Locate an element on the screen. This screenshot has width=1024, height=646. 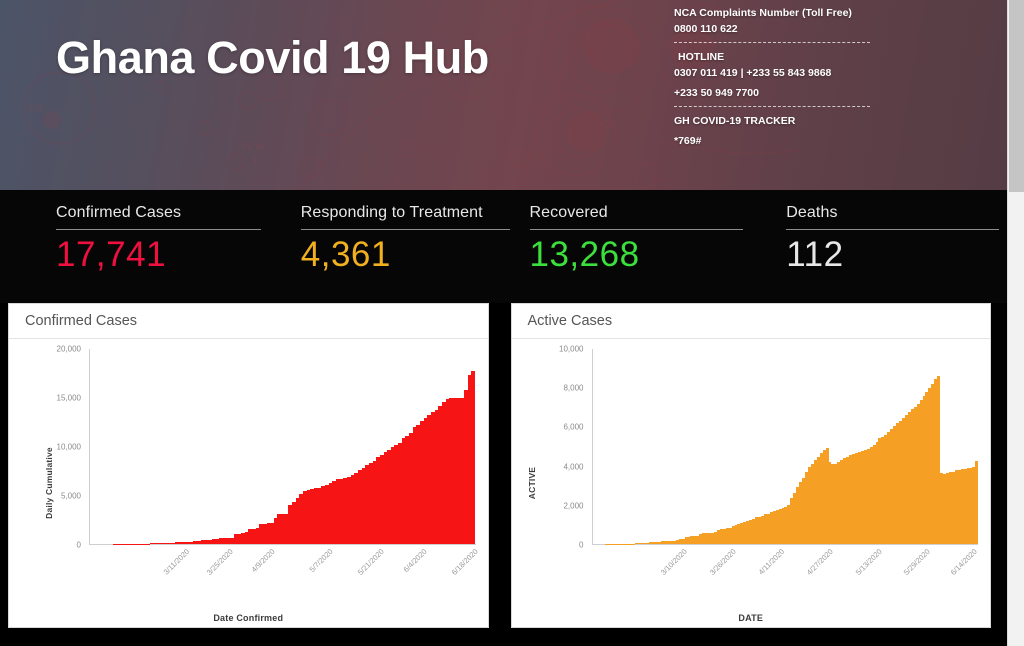
stat-card-recovered: Recovered 13,268 is located at coordinates (636, 253).